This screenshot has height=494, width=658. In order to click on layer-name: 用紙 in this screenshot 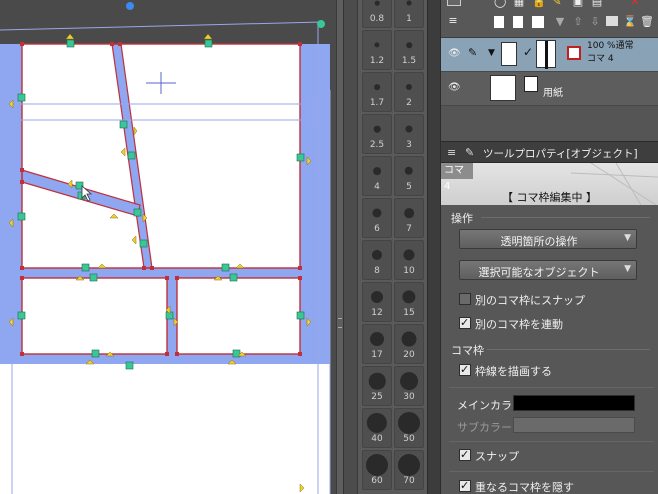, I will do `click(553, 93)`.